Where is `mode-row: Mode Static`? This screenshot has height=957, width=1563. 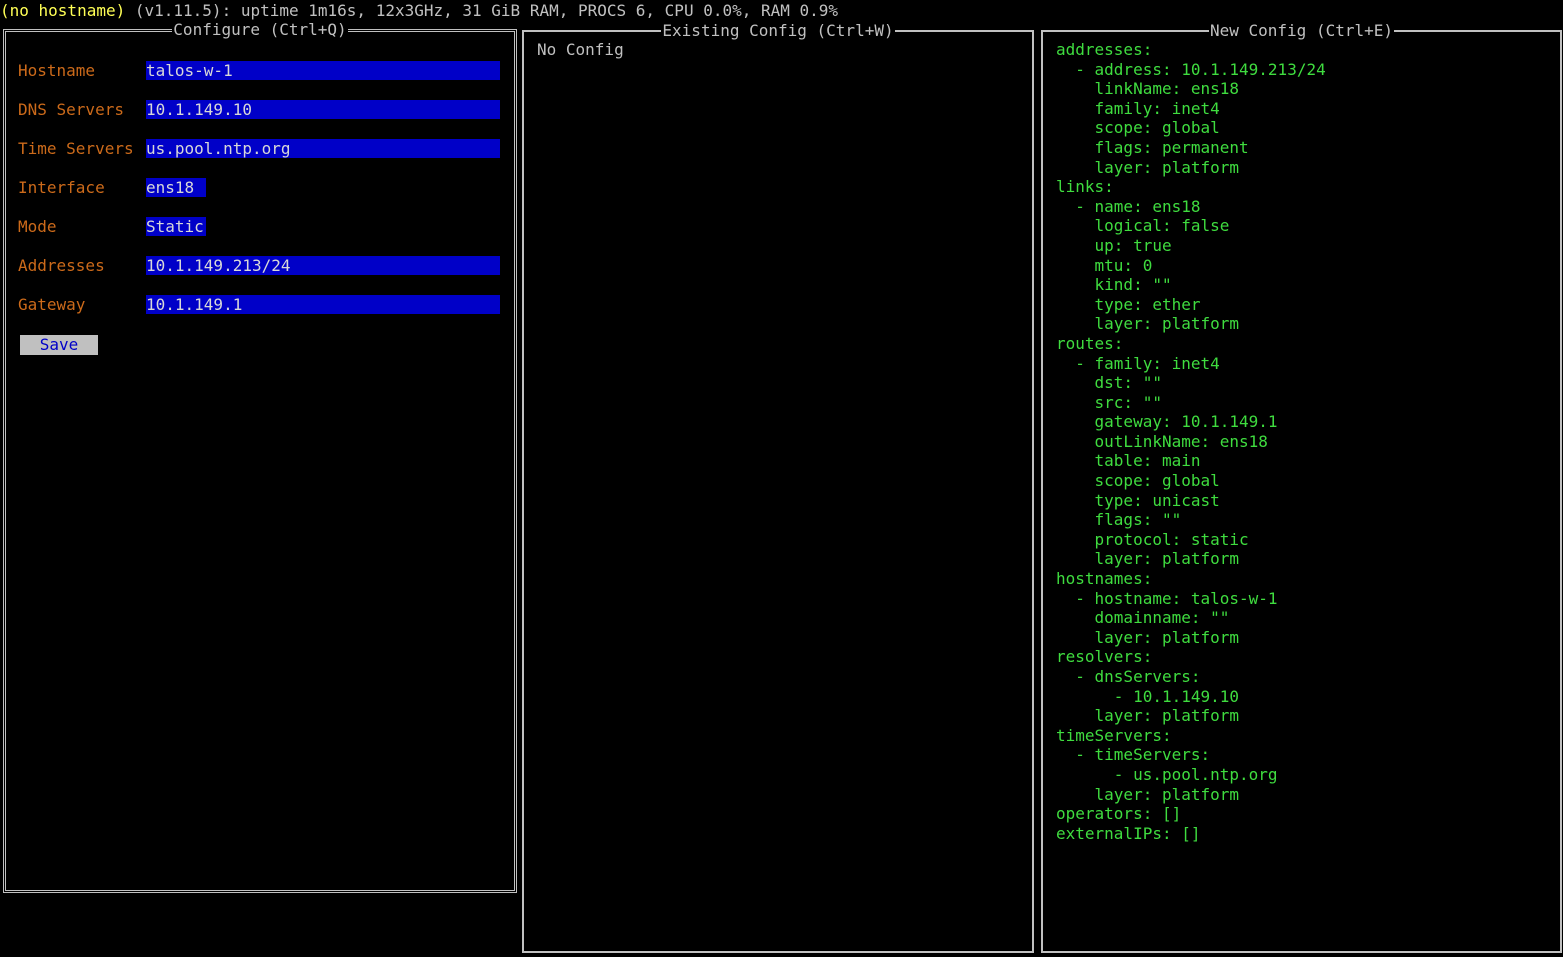 mode-row: Mode Static is located at coordinates (112, 227).